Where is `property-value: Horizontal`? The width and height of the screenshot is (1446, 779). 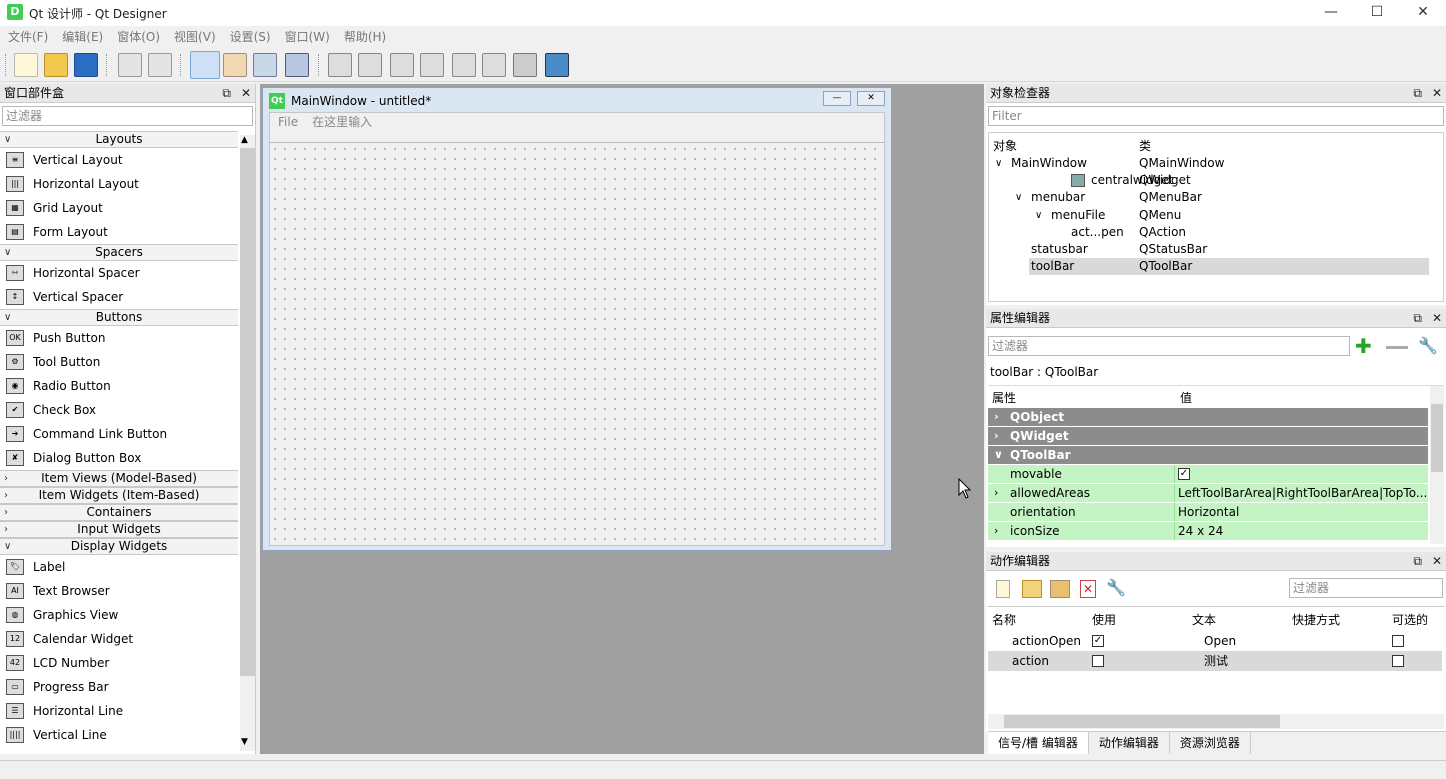 property-value: Horizontal is located at coordinates (1302, 512).